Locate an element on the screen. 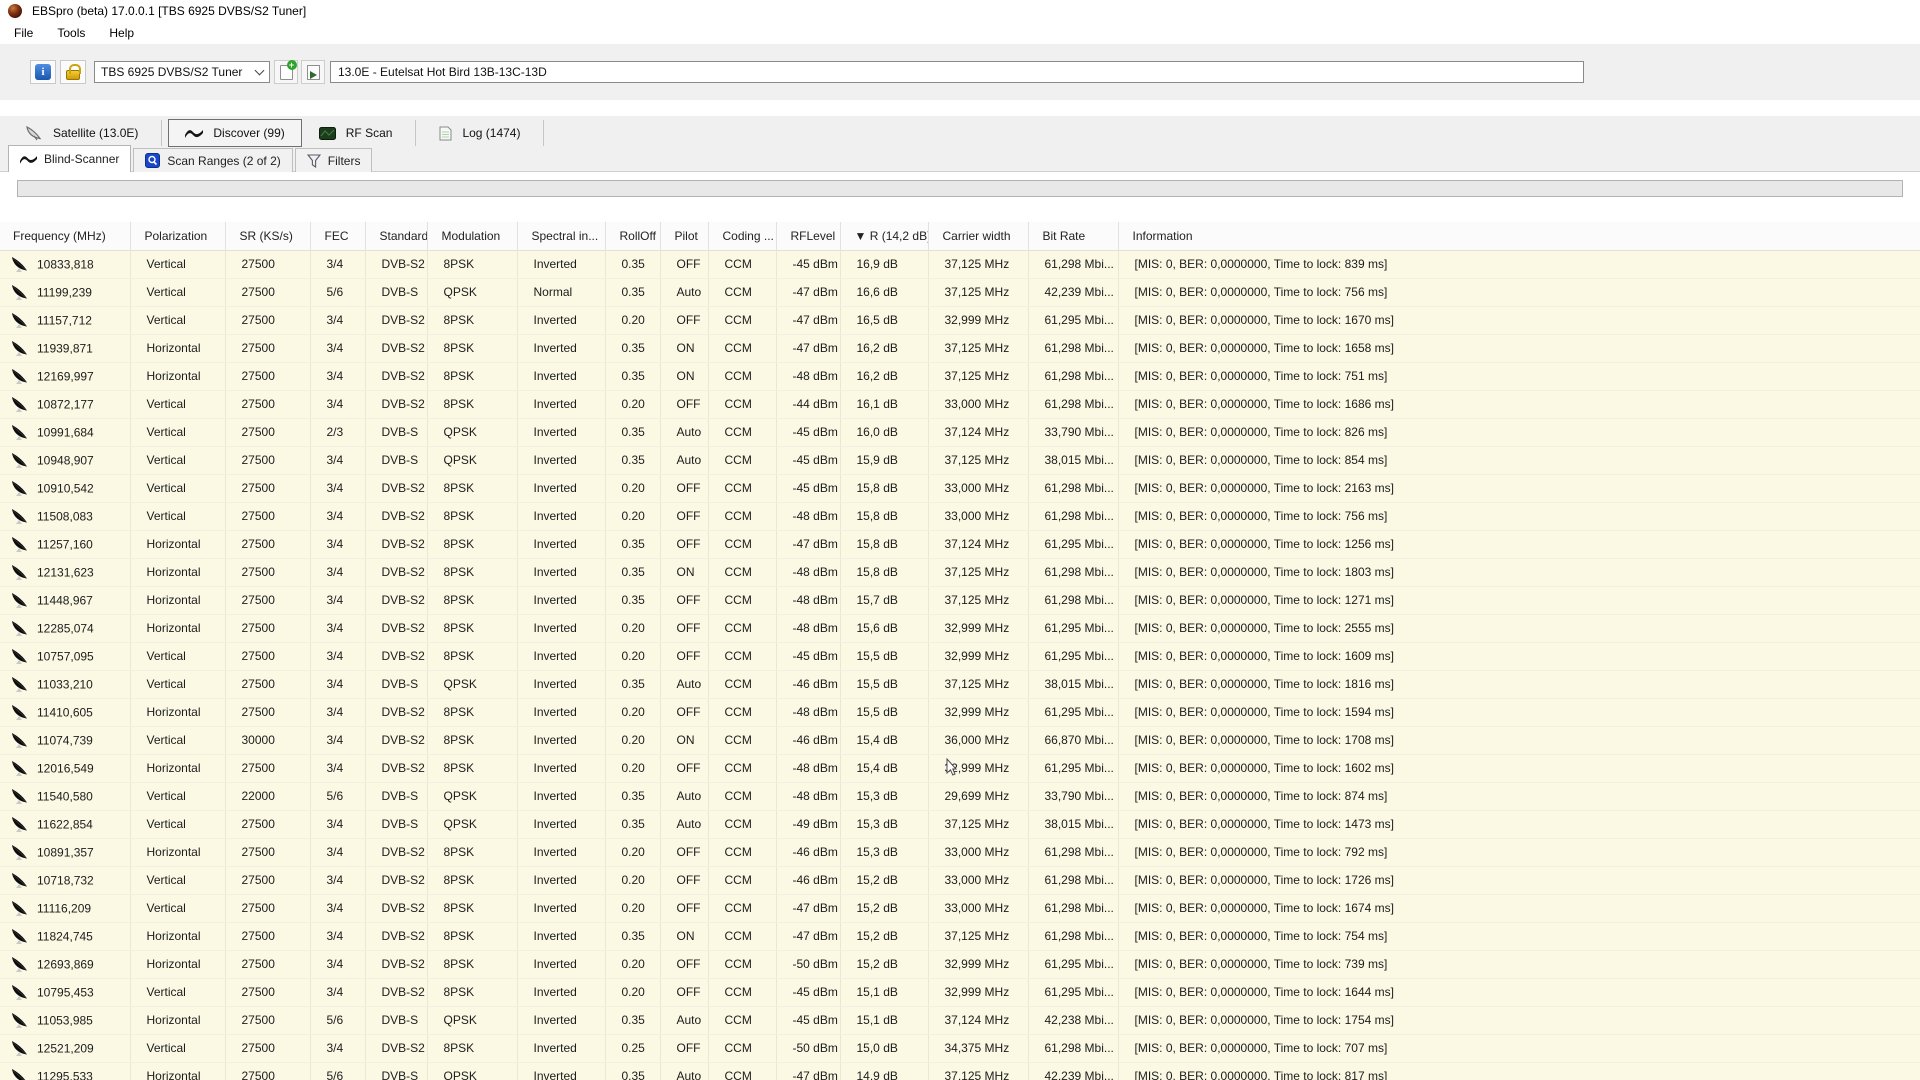 The height and width of the screenshot is (1080, 1920). cell-modulation: QPSK is located at coordinates (472, 432).